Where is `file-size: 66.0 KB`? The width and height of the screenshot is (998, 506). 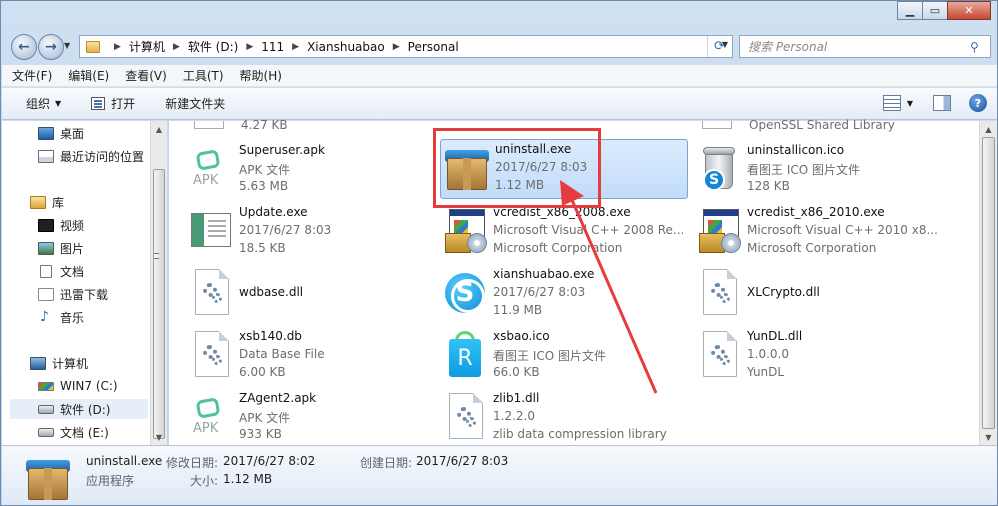 file-size: 66.0 KB is located at coordinates (516, 372).